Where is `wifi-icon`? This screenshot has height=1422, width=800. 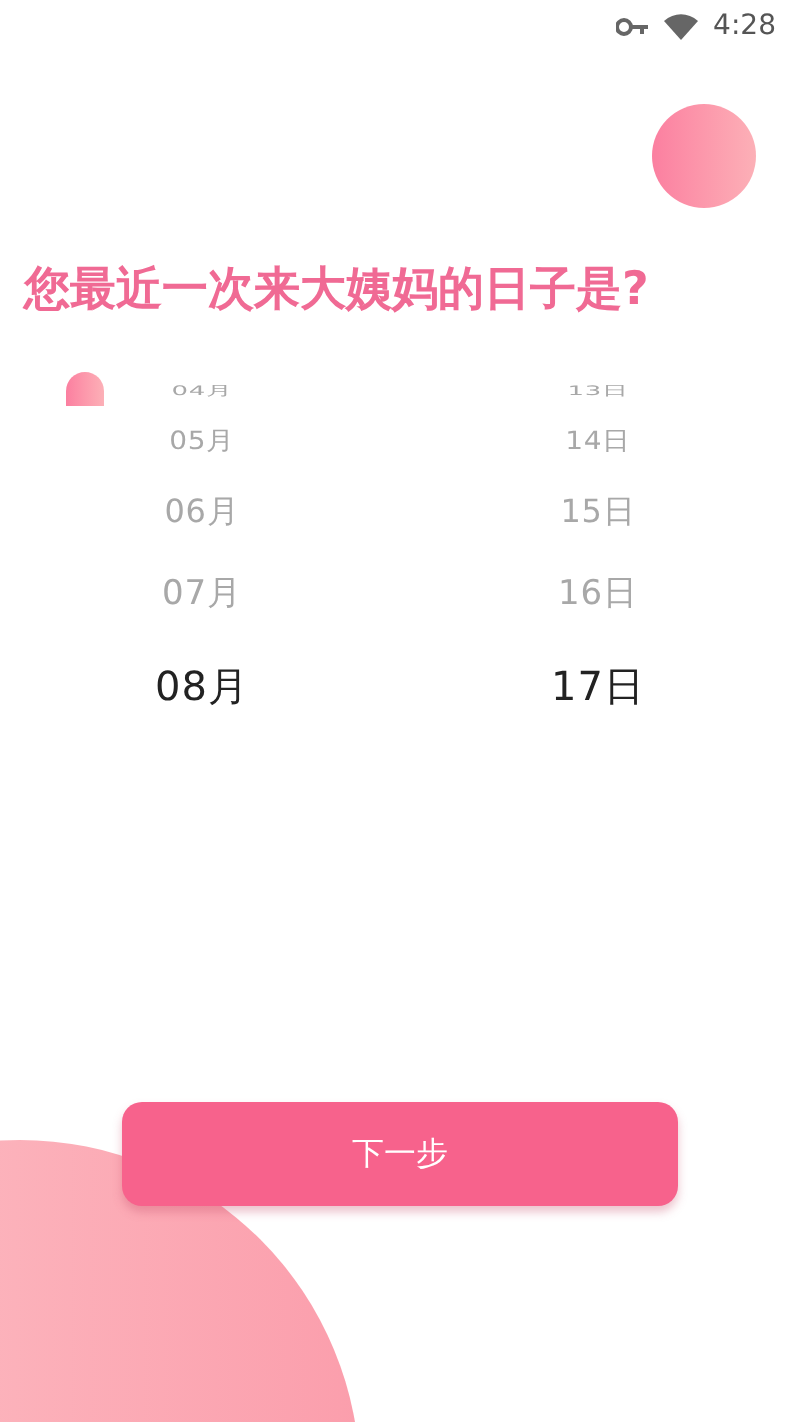
wifi-icon is located at coordinates (680, 26).